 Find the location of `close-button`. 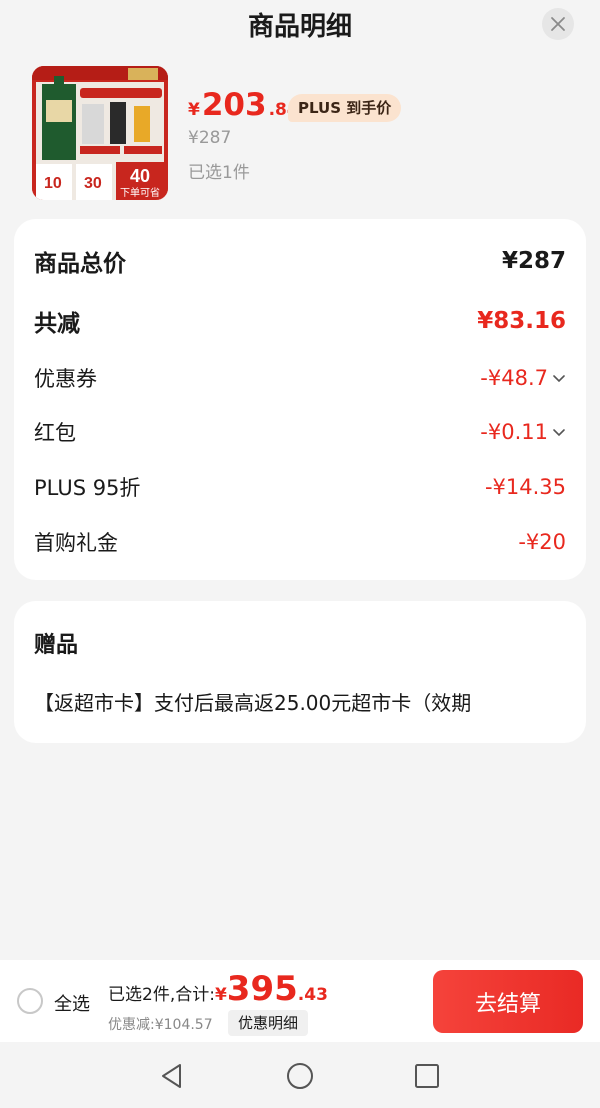

close-button is located at coordinates (558, 24).